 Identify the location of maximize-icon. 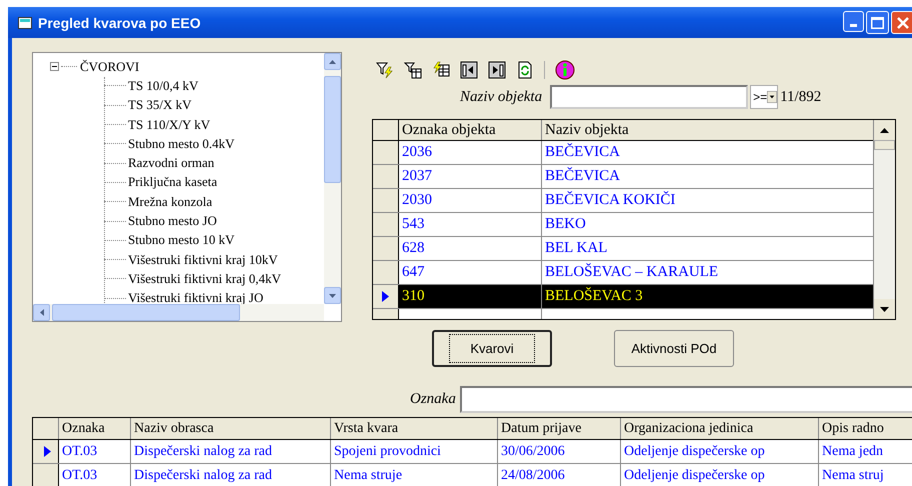
(877, 22).